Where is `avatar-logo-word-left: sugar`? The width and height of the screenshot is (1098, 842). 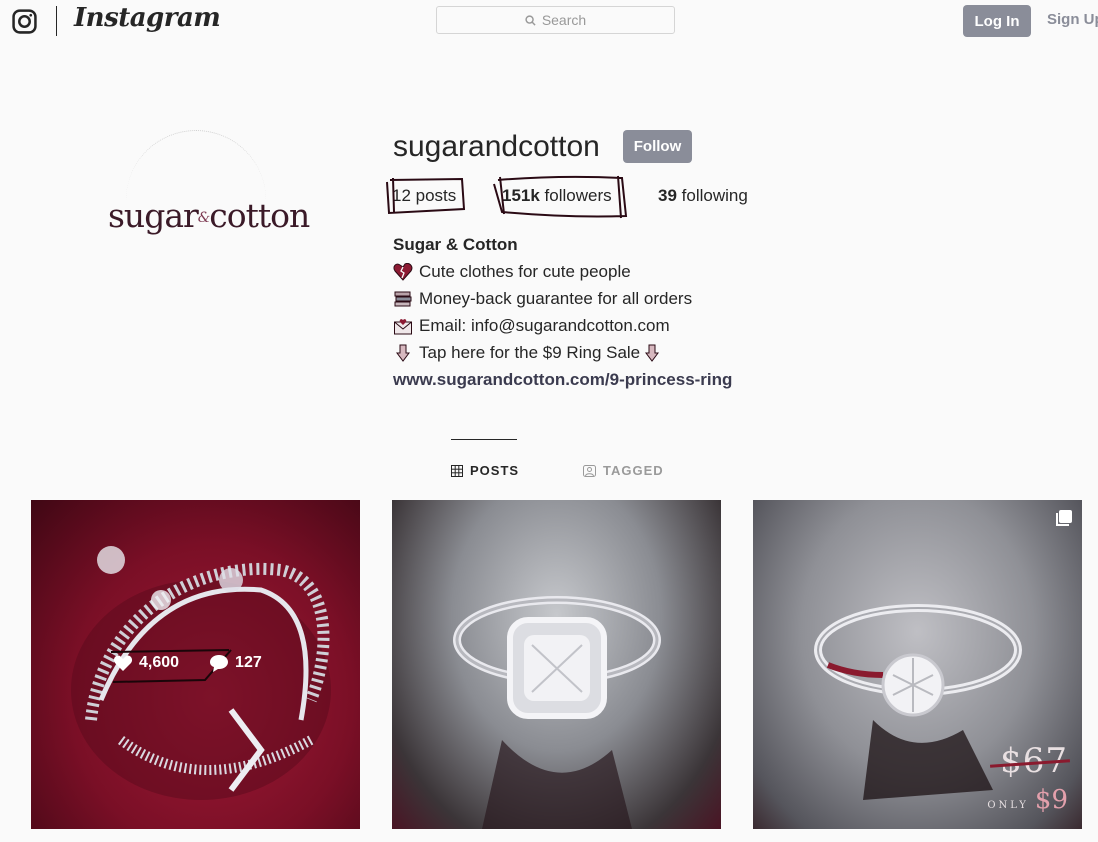 avatar-logo-word-left: sugar is located at coordinates (153, 215).